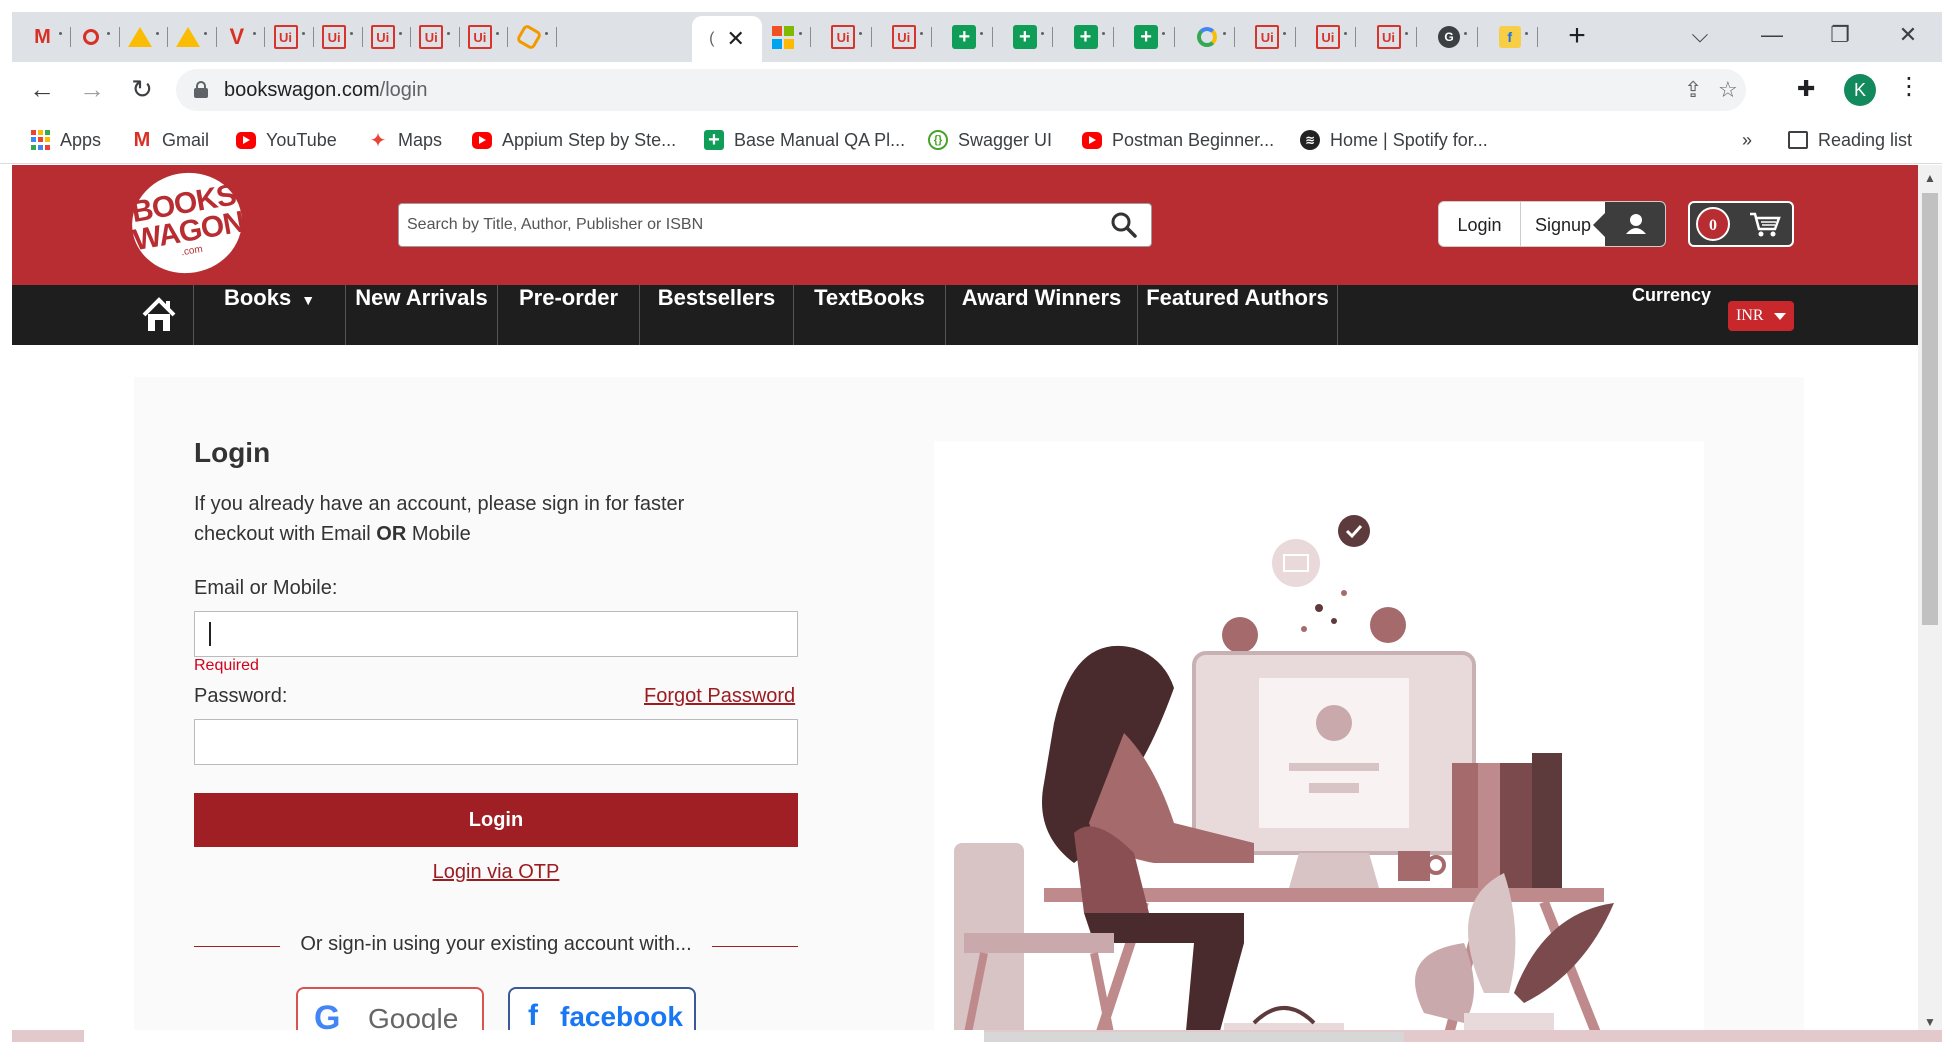  I want to click on page-scrollbar: ▲ ▼, so click(1930, 601).